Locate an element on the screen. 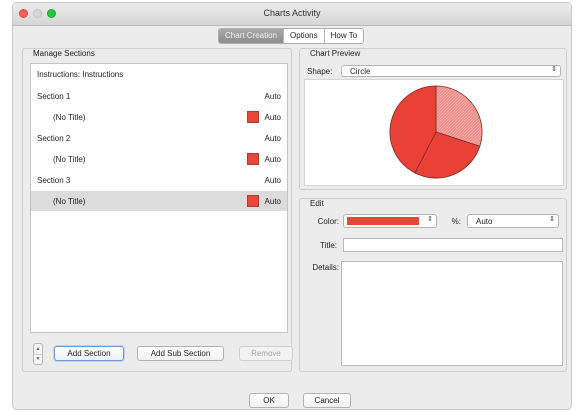 The width and height of the screenshot is (576, 412). list-item-sub-section-3: (No Title) Auto is located at coordinates (159, 201).